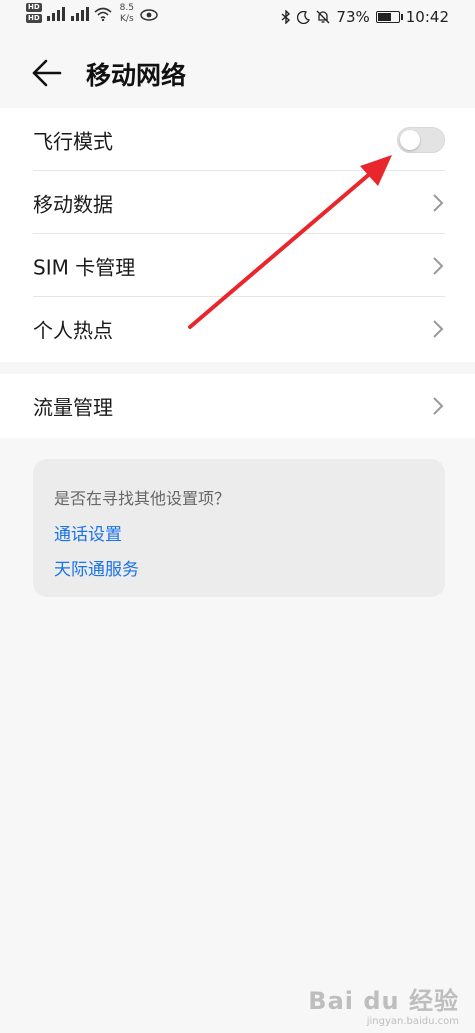  Describe the element at coordinates (34, 13) in the screenshot. I see `hd-badges: HD HD` at that location.